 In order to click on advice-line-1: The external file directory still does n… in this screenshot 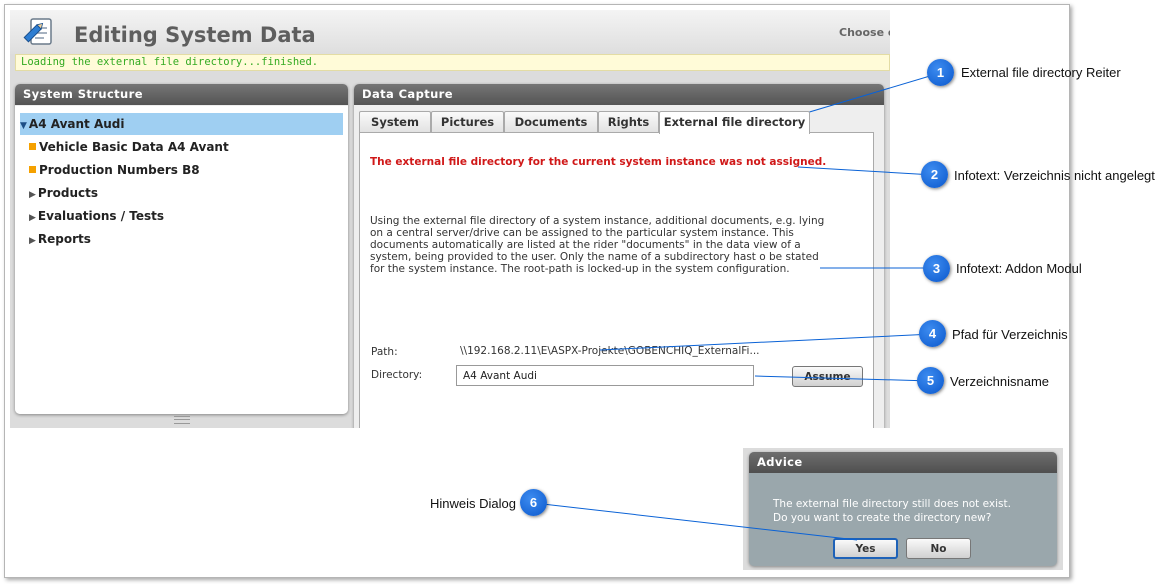, I will do `click(892, 504)`.